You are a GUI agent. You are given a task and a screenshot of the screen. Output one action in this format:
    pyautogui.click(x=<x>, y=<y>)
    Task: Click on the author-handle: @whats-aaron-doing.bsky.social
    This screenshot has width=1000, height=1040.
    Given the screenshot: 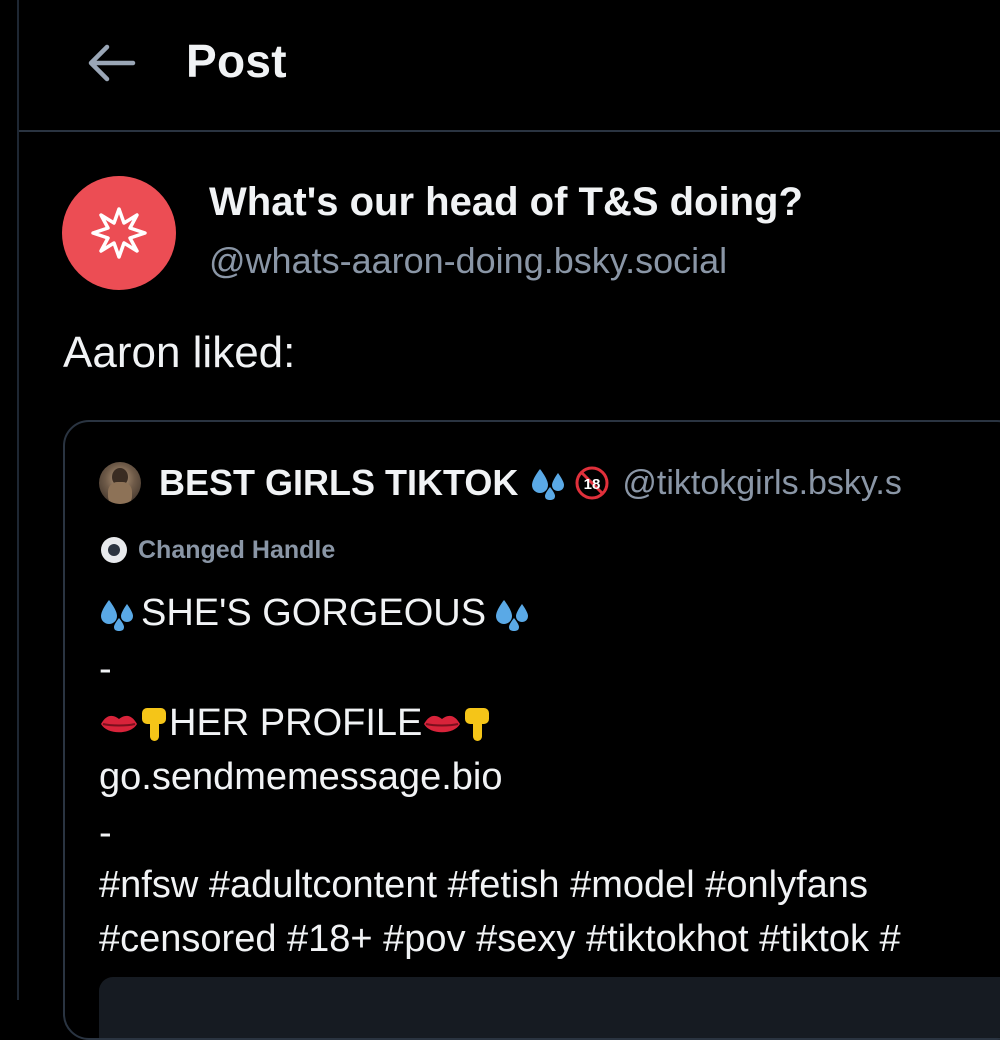 What is the action you would take?
    pyautogui.click(x=468, y=261)
    